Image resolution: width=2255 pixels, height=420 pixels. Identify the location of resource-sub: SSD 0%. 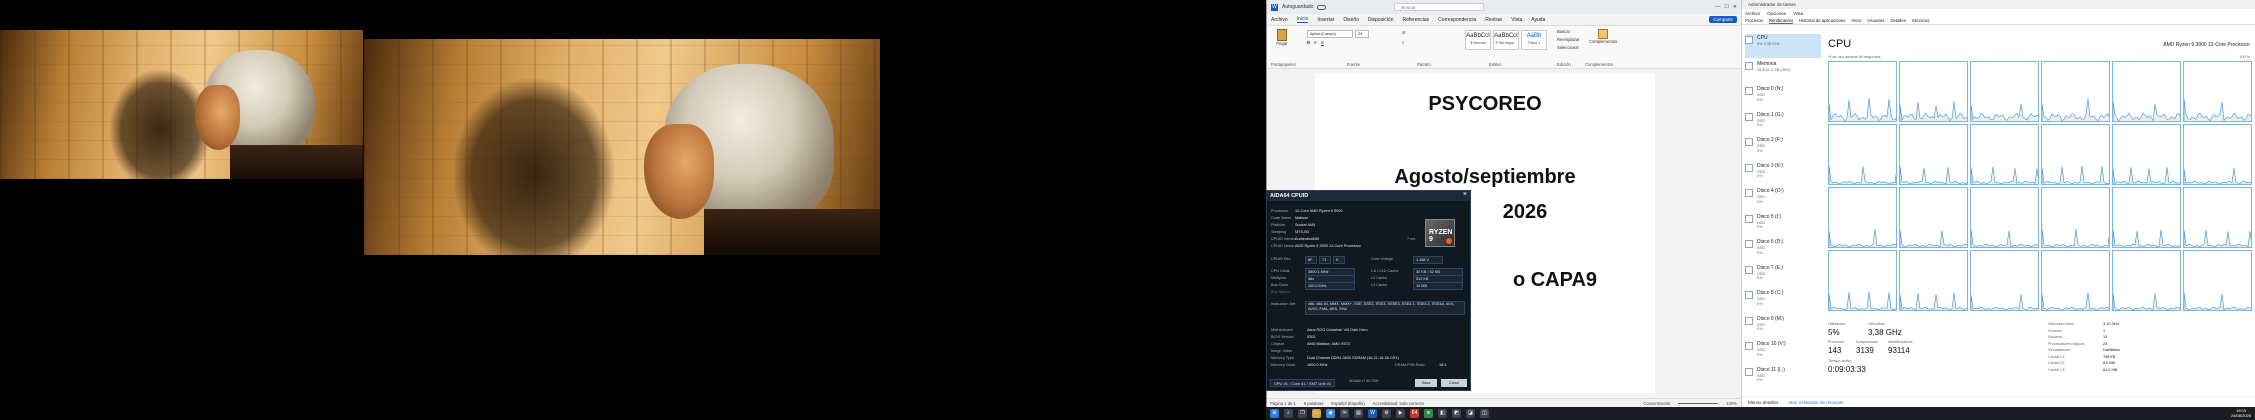
(1761, 199).